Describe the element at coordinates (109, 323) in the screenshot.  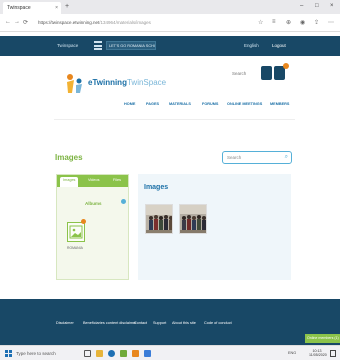
I see `footer-link-beneficiaries: Beneficiaries content disclaimer` at that location.